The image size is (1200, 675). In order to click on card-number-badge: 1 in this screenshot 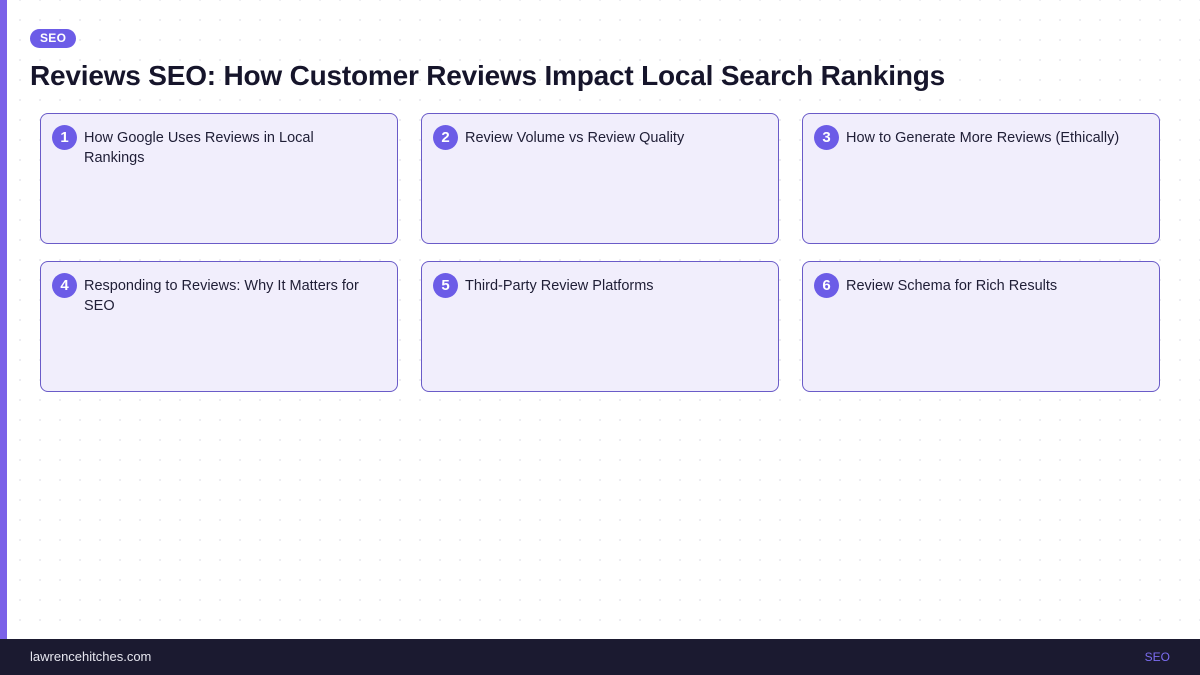, I will do `click(64, 137)`.